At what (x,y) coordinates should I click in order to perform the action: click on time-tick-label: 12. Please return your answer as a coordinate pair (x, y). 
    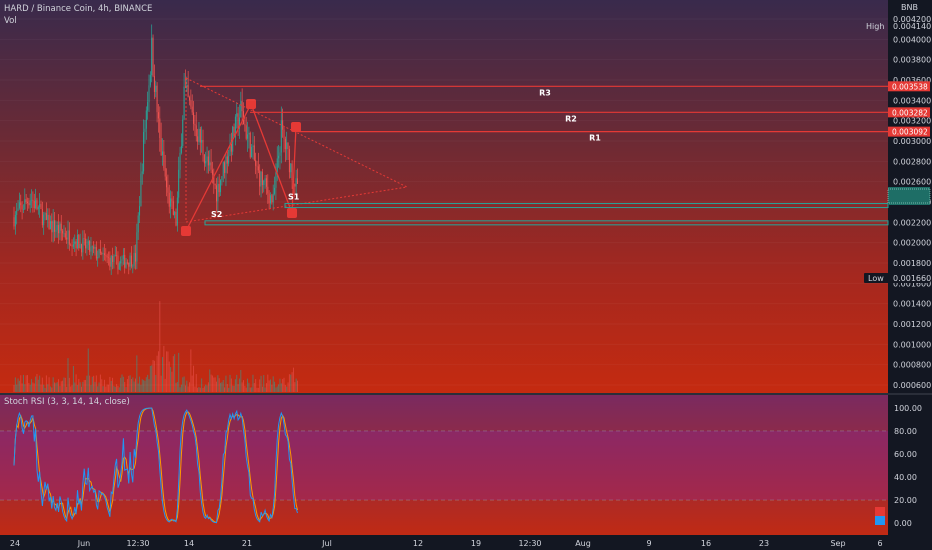
    Looking at the image, I should click on (418, 543).